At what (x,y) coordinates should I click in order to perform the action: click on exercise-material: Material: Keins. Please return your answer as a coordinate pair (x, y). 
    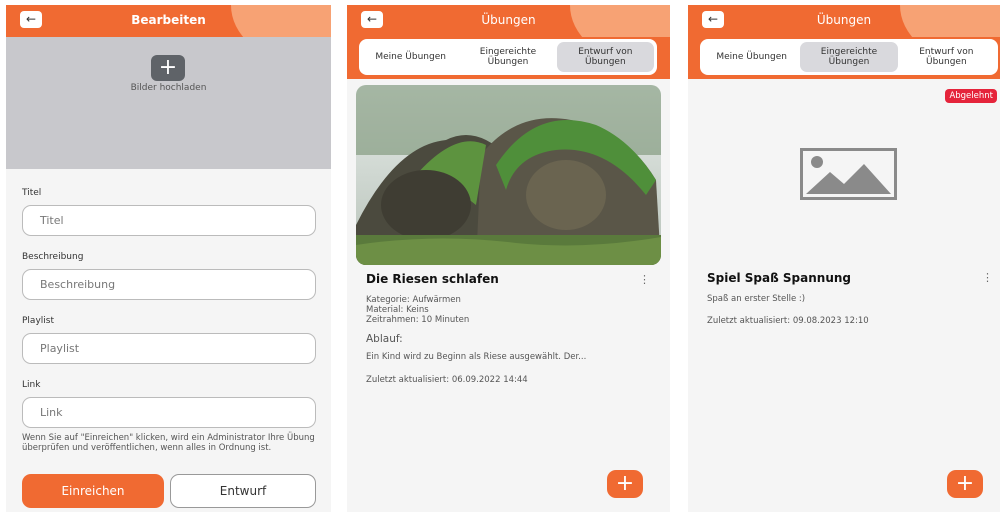
    Looking at the image, I should click on (397, 310).